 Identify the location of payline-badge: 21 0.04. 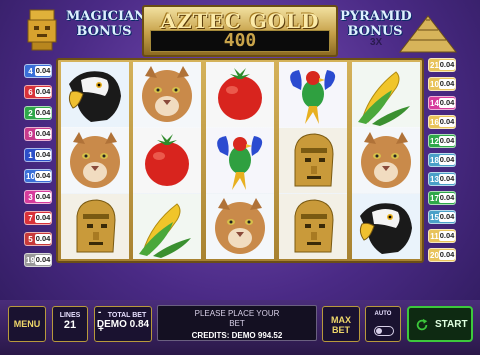
(442, 65).